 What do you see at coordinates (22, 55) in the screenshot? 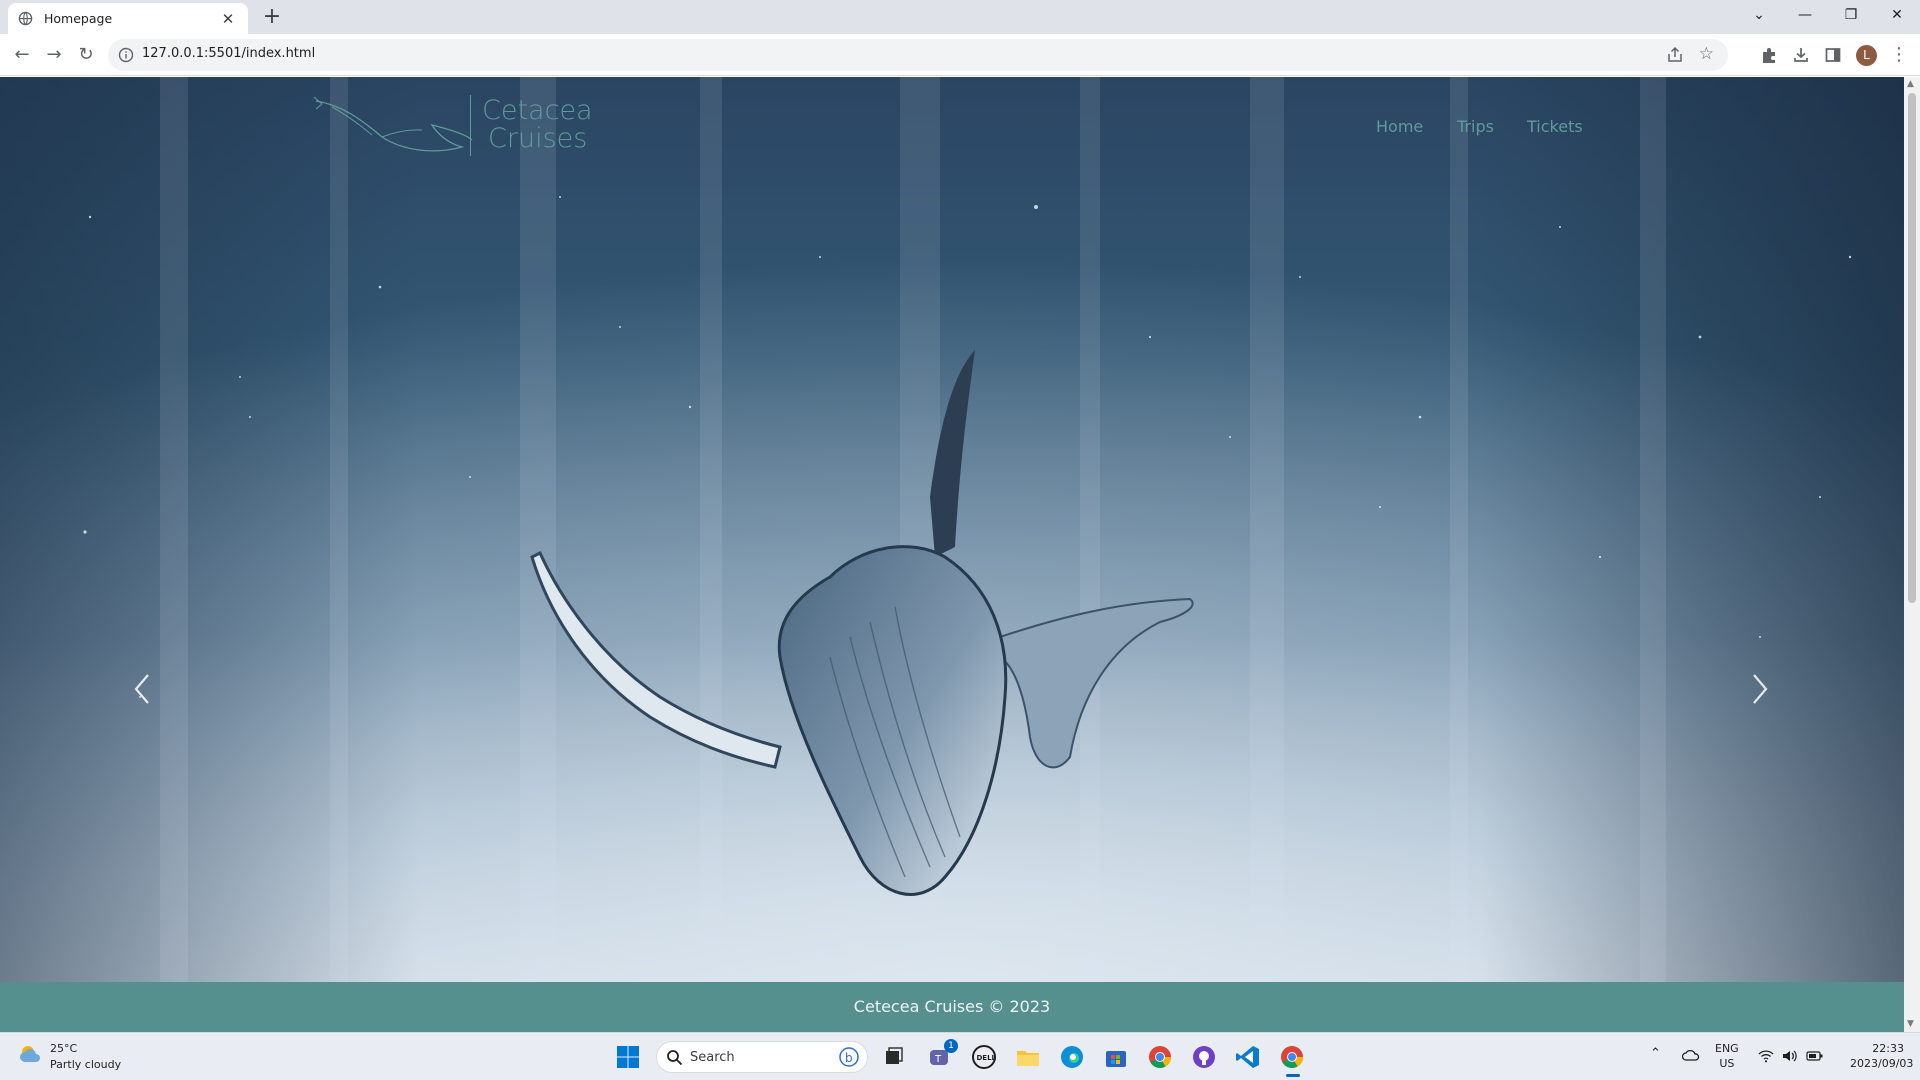
I see `back-button: ←` at bounding box center [22, 55].